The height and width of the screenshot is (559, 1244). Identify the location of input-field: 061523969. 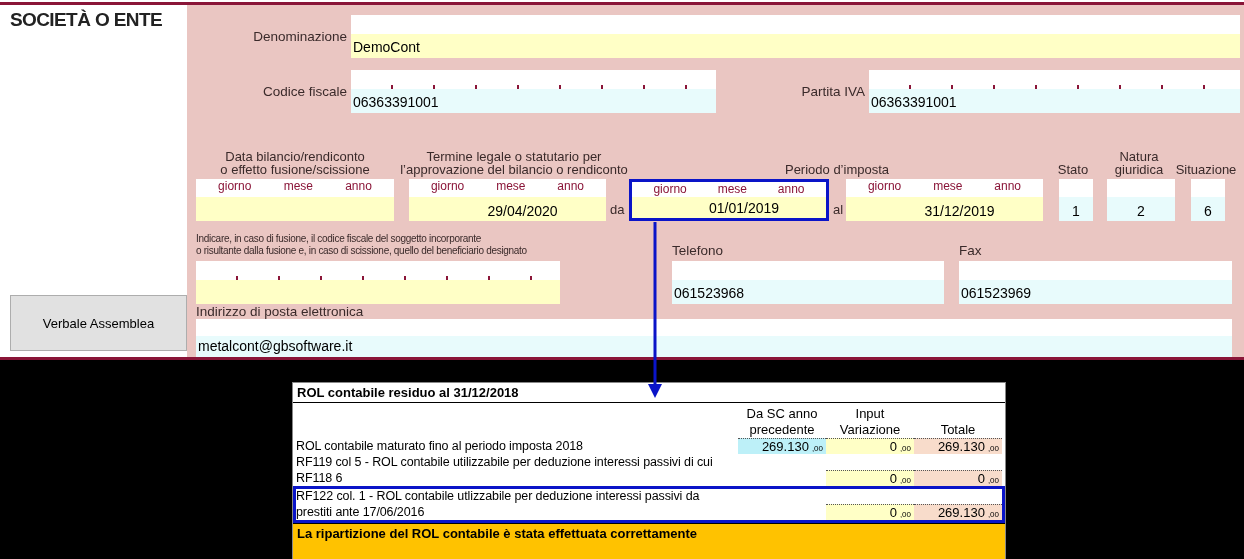
(1095, 282).